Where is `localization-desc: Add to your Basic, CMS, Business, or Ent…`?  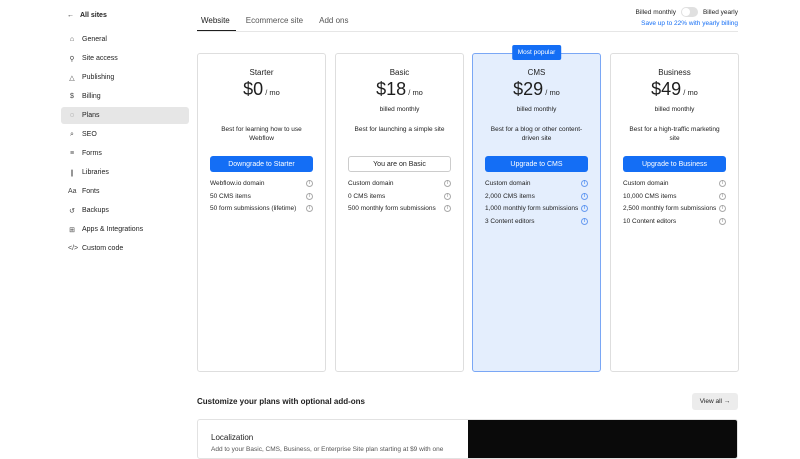
localization-desc: Add to your Basic, CMS, Business, or Ent… is located at coordinates (327, 449).